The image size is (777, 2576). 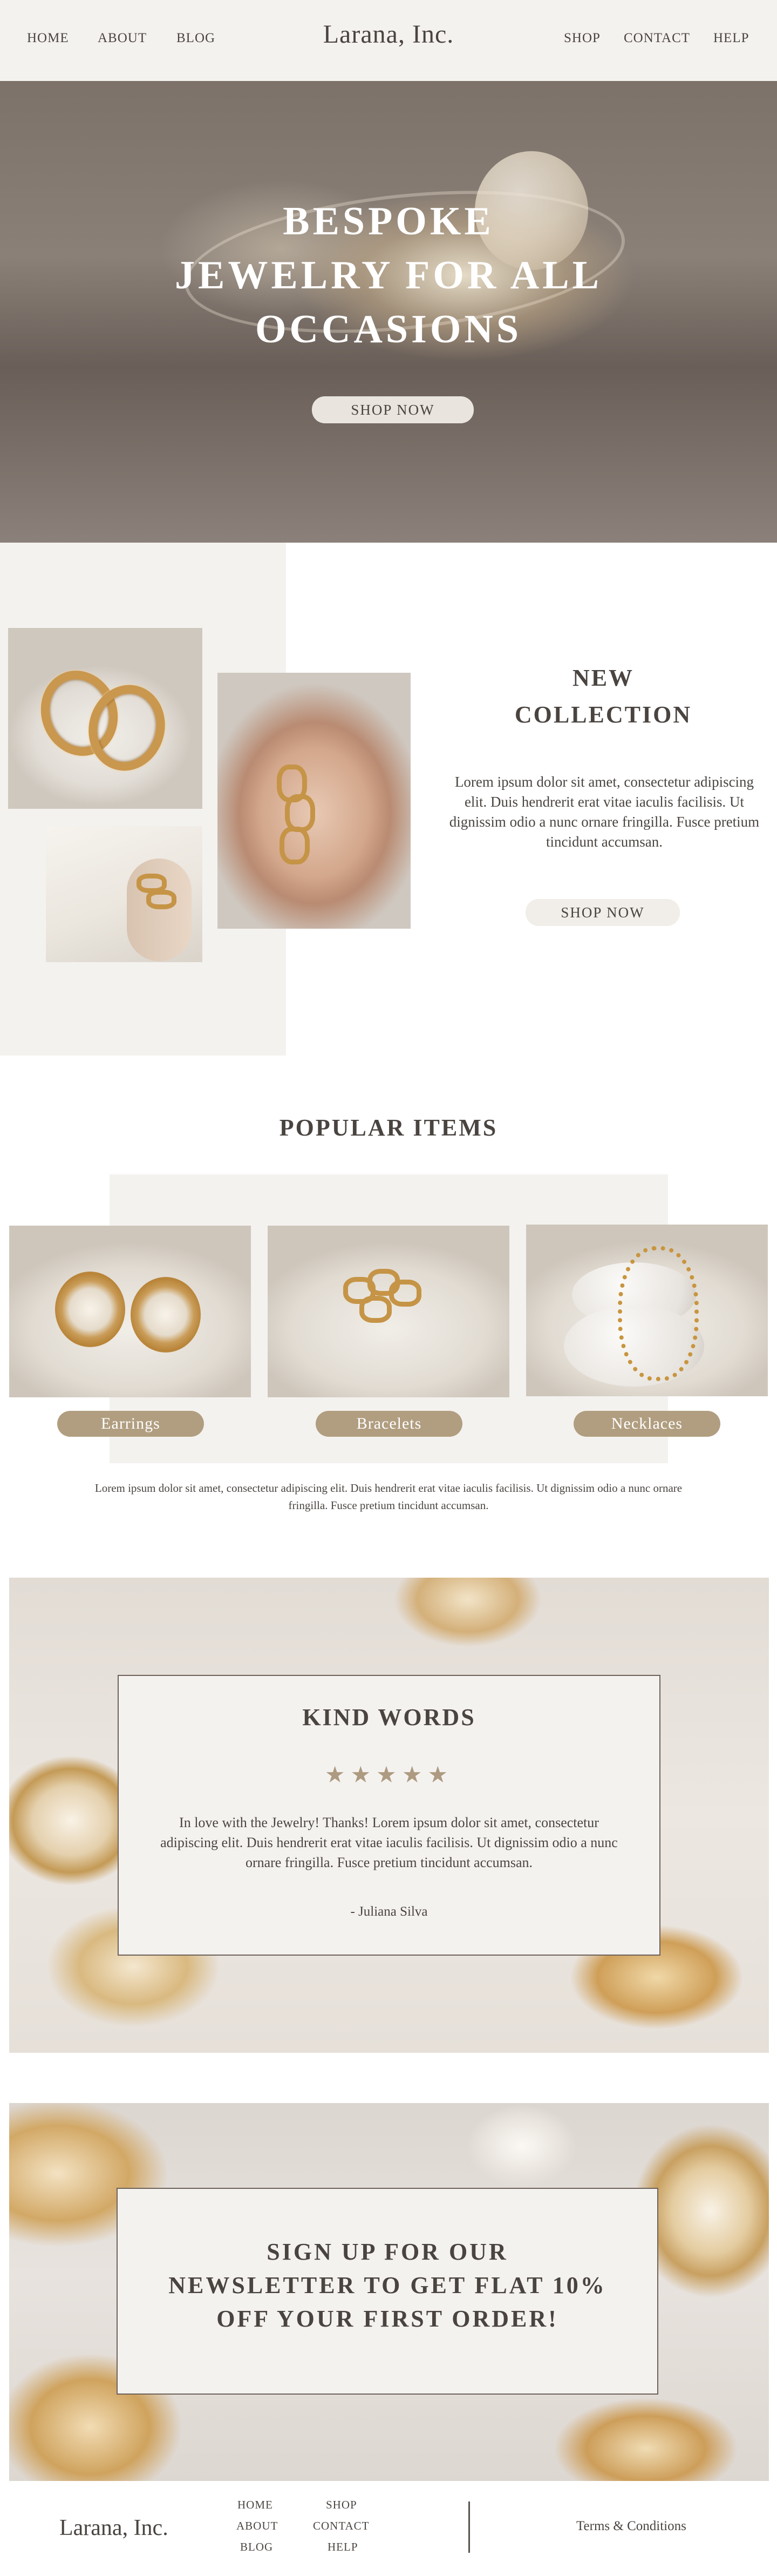 I want to click on footer-logo: Larana, Inc., so click(x=113, y=2528).